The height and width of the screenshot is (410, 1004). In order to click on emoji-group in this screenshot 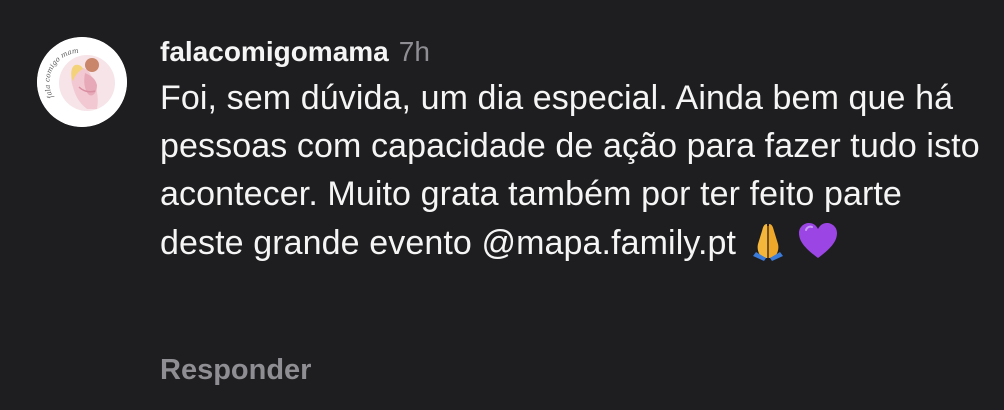, I will do `click(796, 240)`.